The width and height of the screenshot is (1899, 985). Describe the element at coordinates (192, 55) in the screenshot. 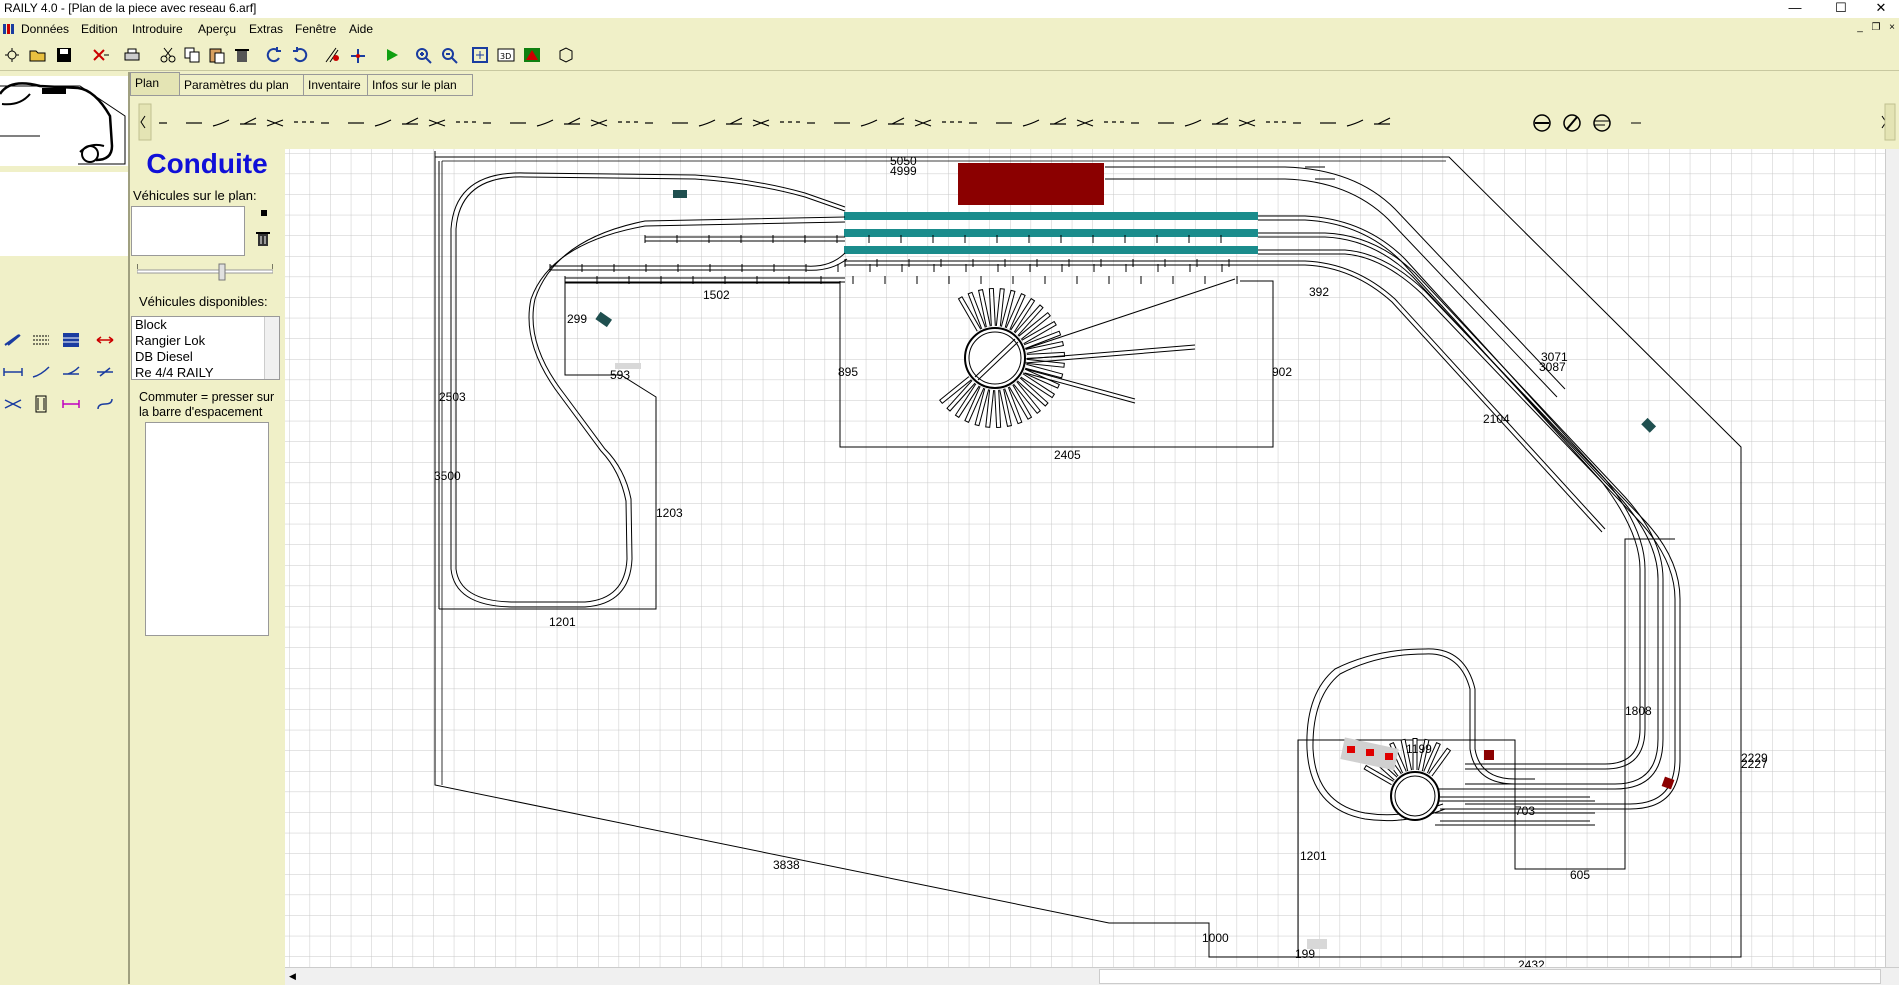

I see `copy-icon` at that location.